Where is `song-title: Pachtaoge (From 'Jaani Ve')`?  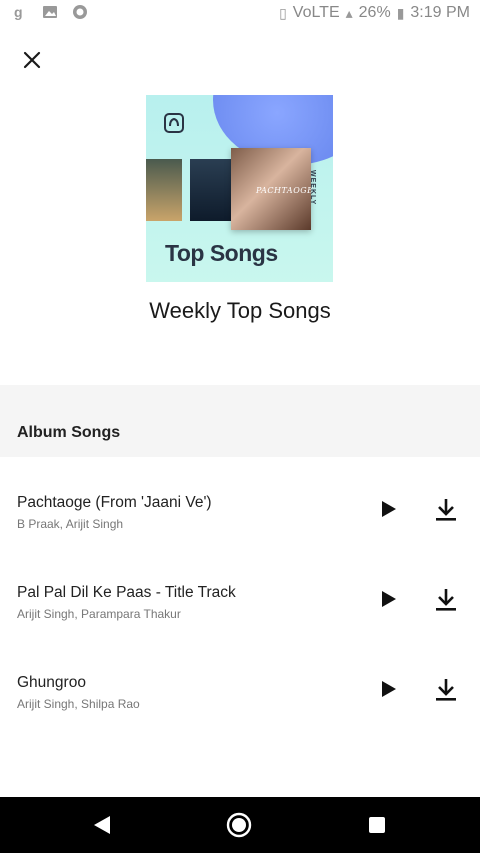
song-title: Pachtaoge (From 'Jaani Ve') is located at coordinates (114, 502).